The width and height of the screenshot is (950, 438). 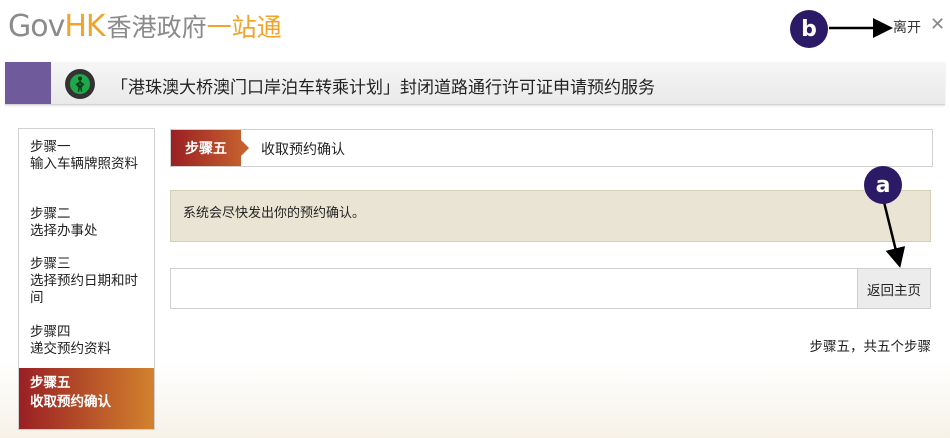 I want to click on return-home-button: 返回主页, so click(x=893, y=288).